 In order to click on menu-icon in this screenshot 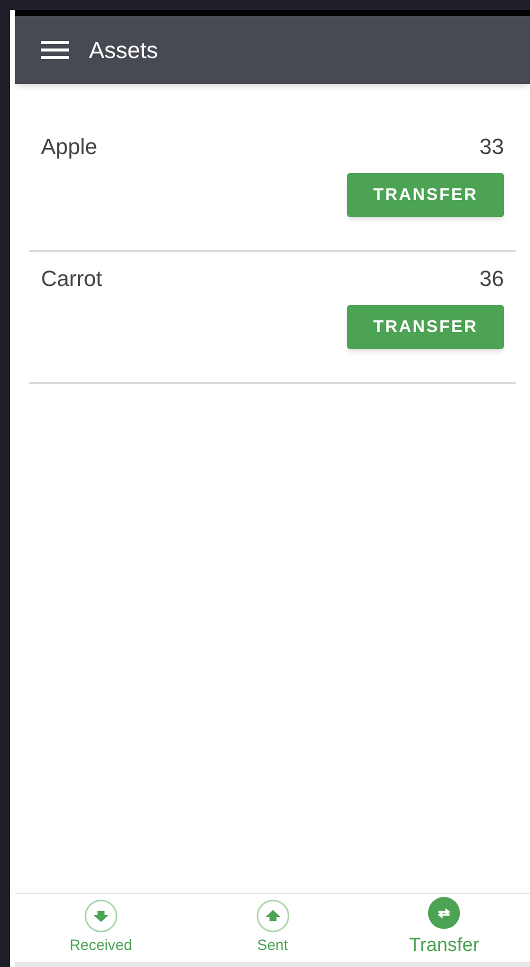, I will do `click(55, 50)`.